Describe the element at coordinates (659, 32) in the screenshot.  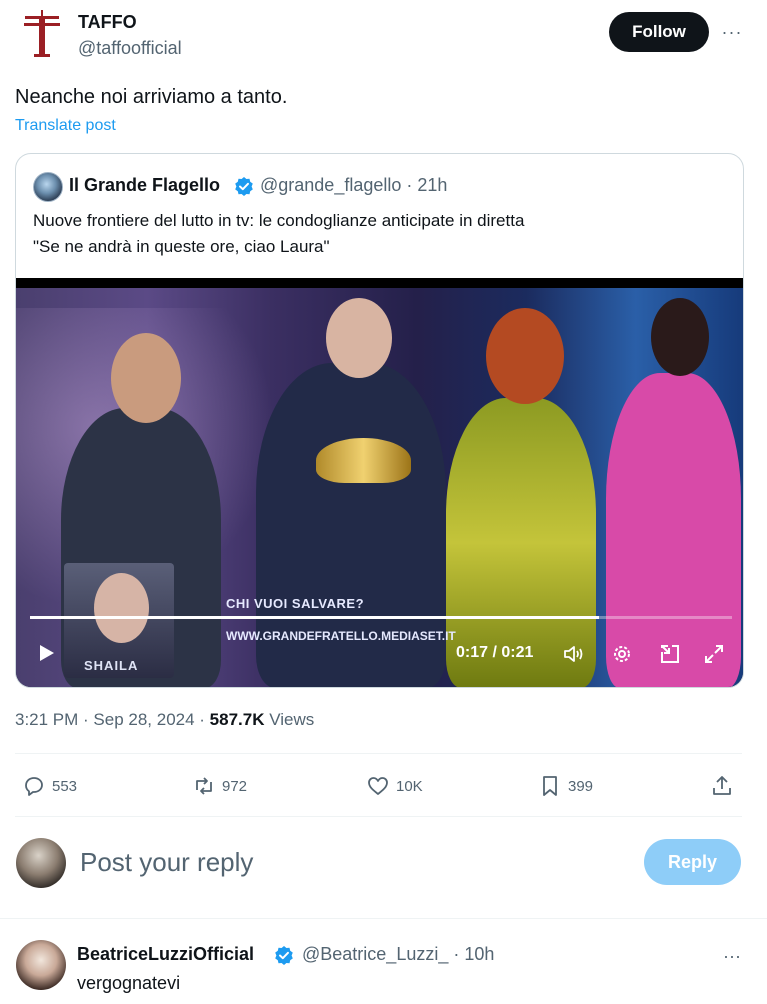
I see `follow-button: Follow` at that location.